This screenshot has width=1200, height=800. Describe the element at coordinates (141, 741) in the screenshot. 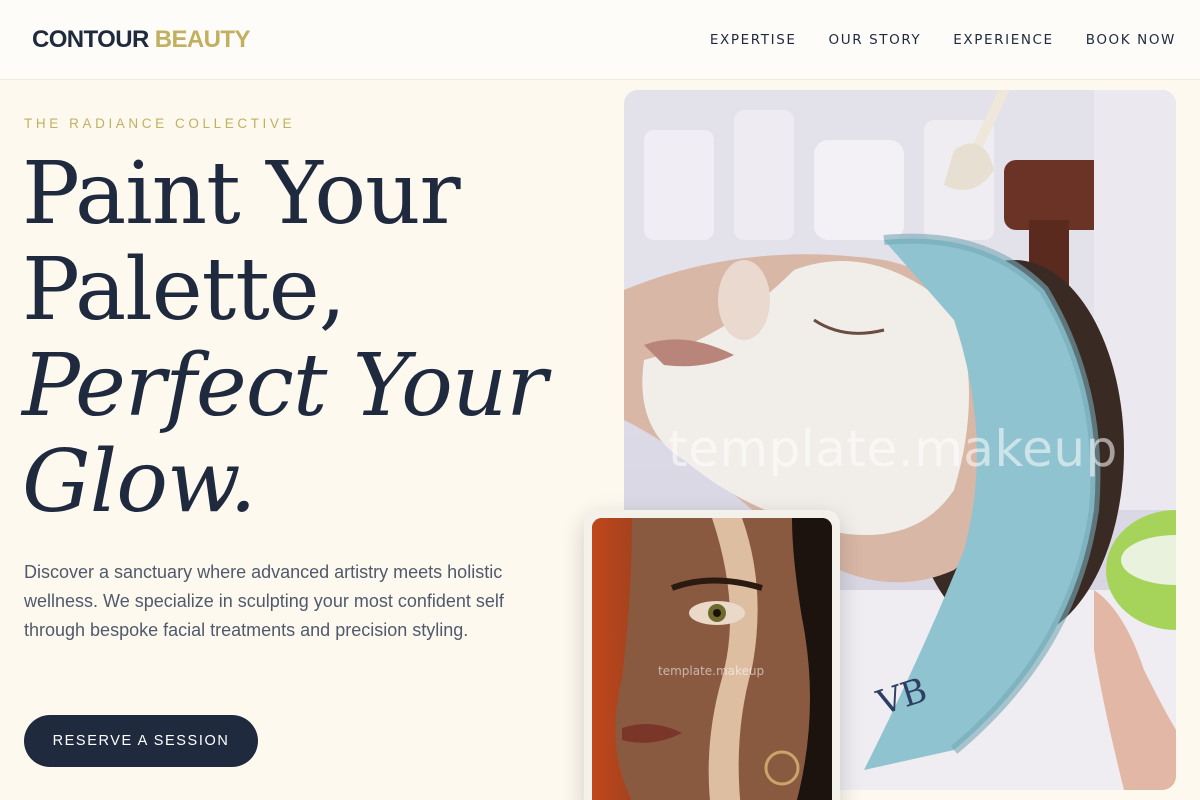

I see `reserve-session-button: RESERVE A SESSION` at that location.